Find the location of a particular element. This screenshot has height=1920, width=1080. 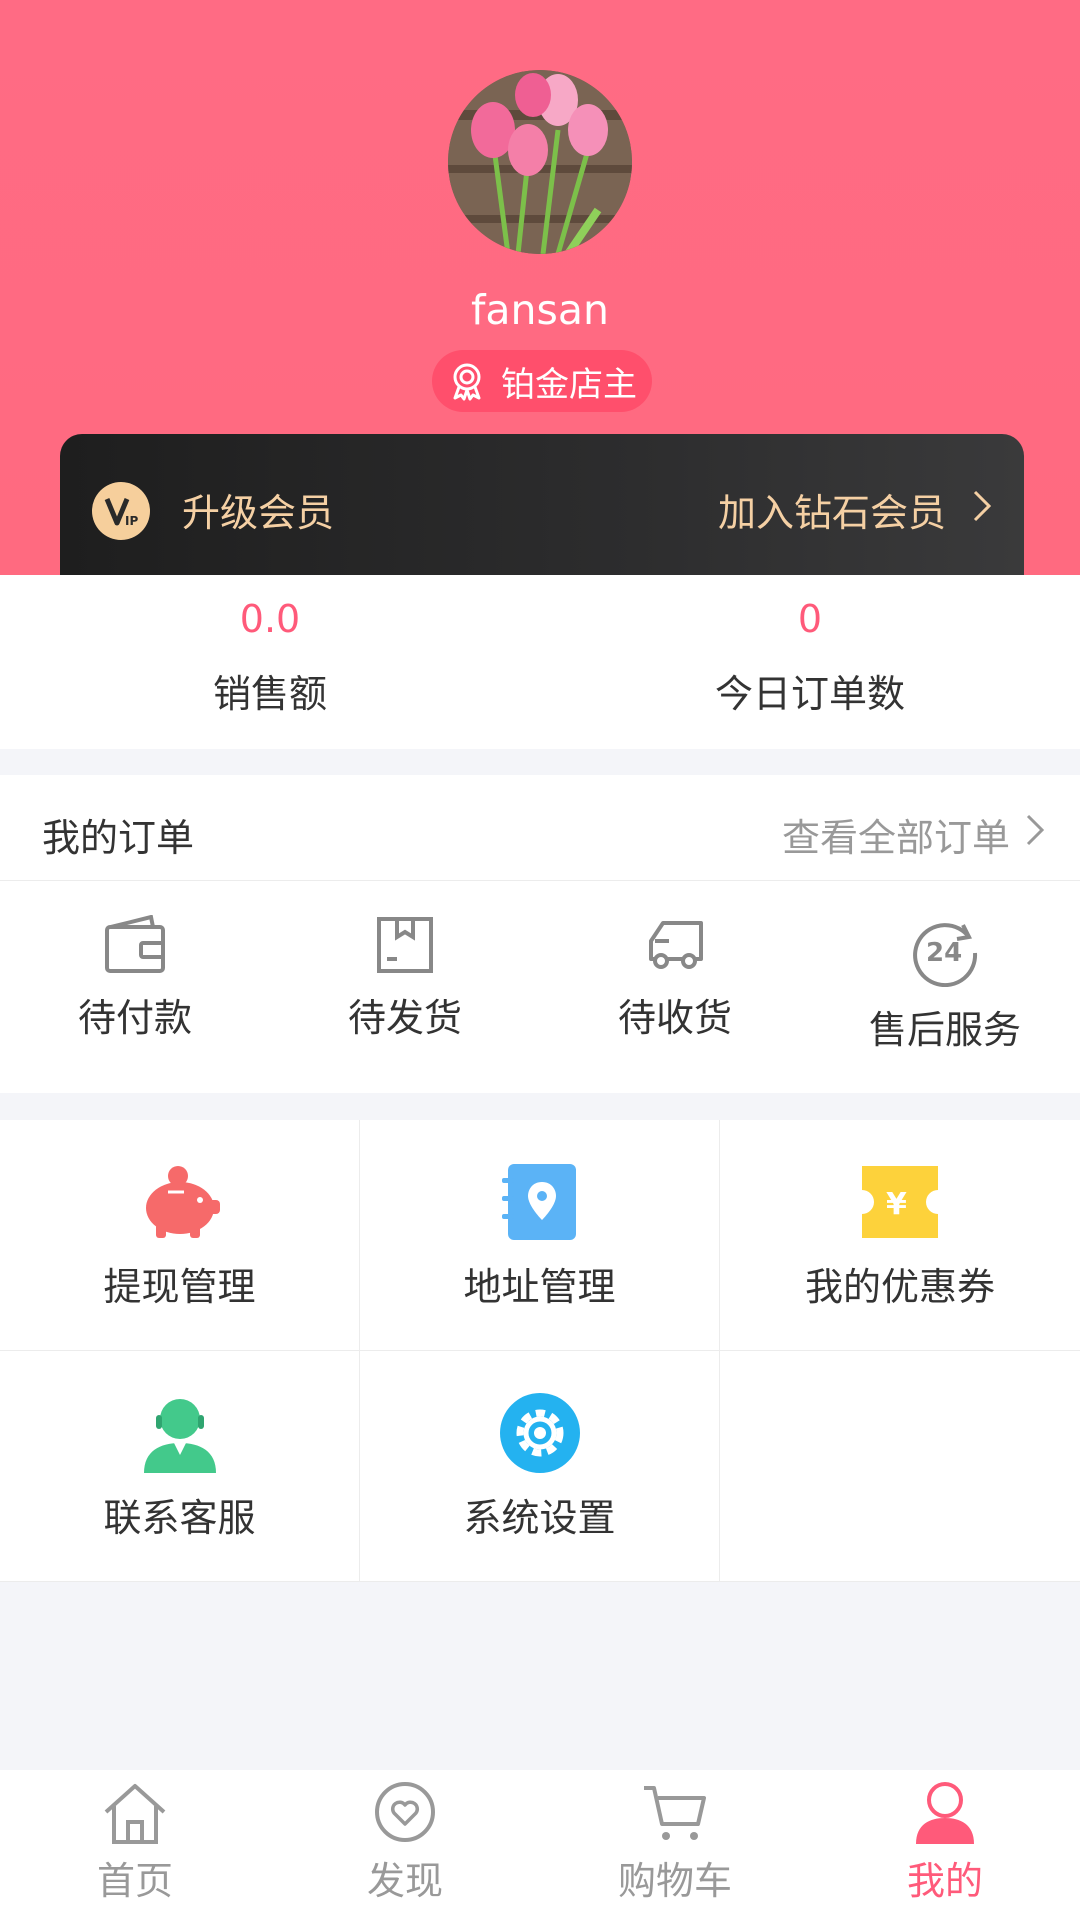

customer-service-icon is located at coordinates (179, 1436).